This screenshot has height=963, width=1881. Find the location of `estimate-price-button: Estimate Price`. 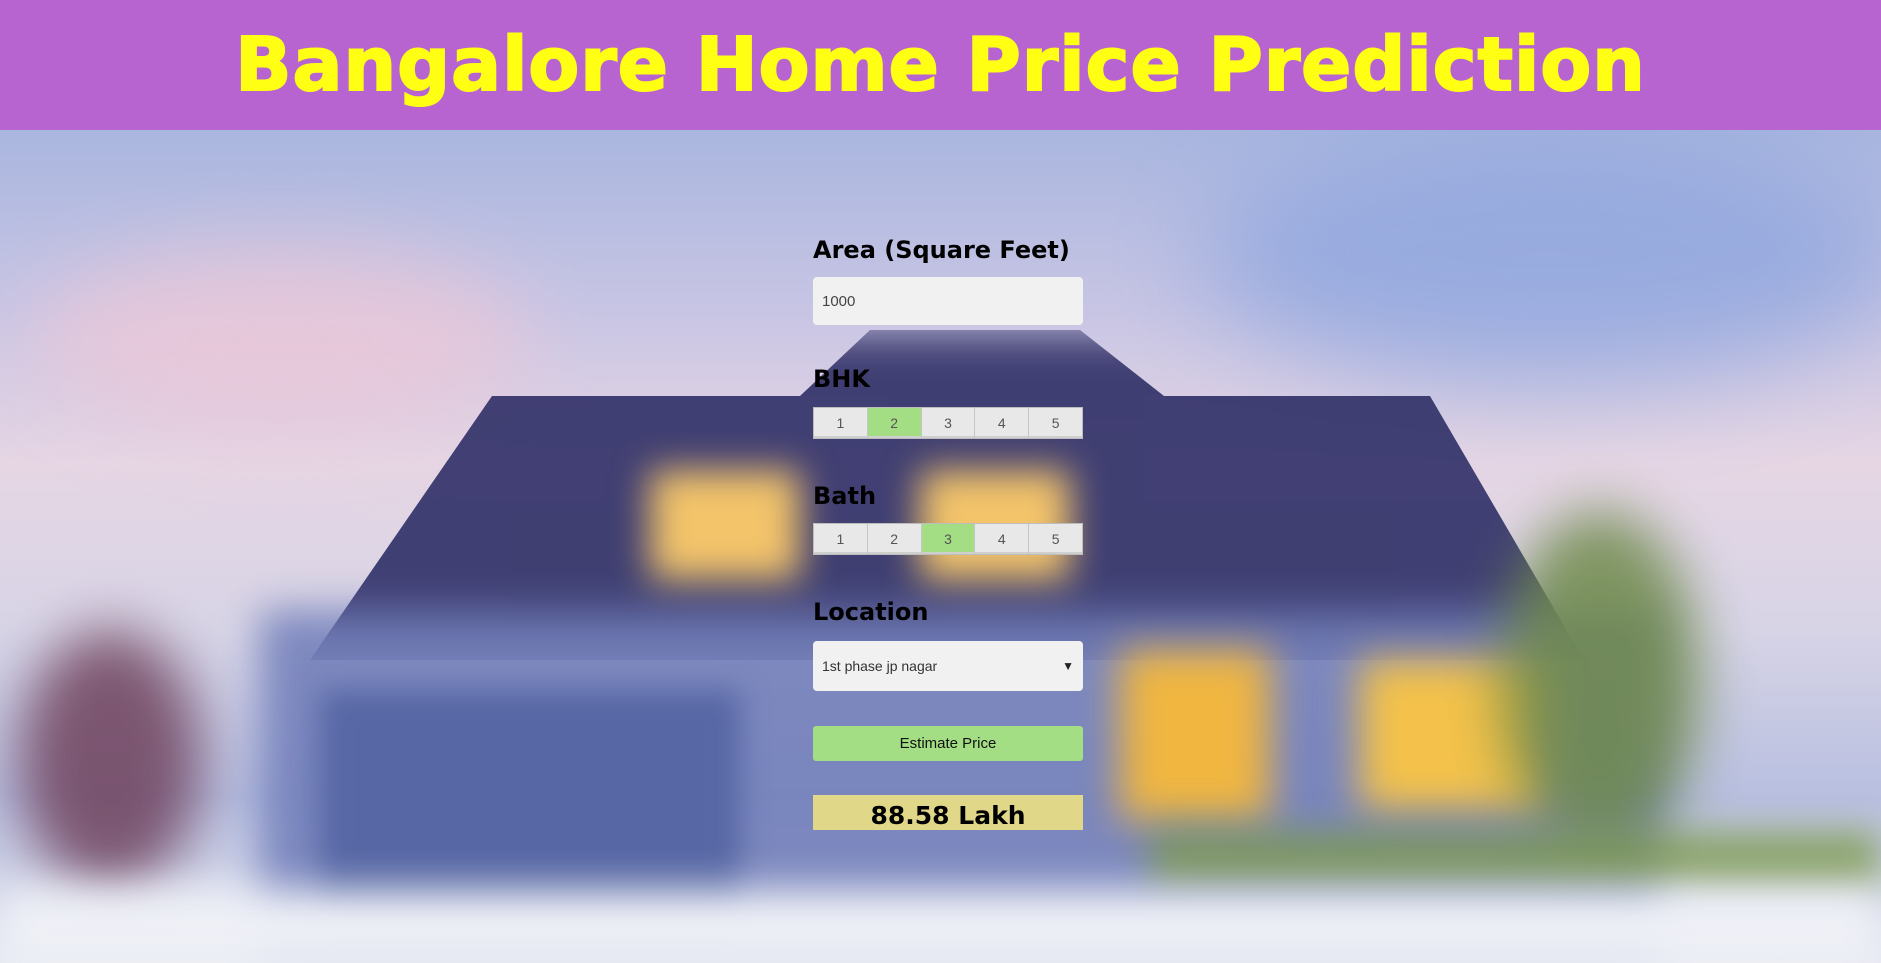

estimate-price-button: Estimate Price is located at coordinates (948, 743).